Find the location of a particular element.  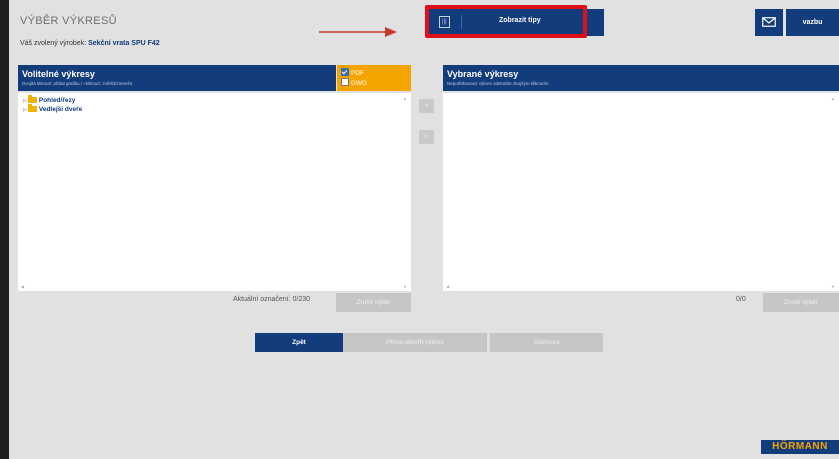

pdf-label: PDF is located at coordinates (357, 73).